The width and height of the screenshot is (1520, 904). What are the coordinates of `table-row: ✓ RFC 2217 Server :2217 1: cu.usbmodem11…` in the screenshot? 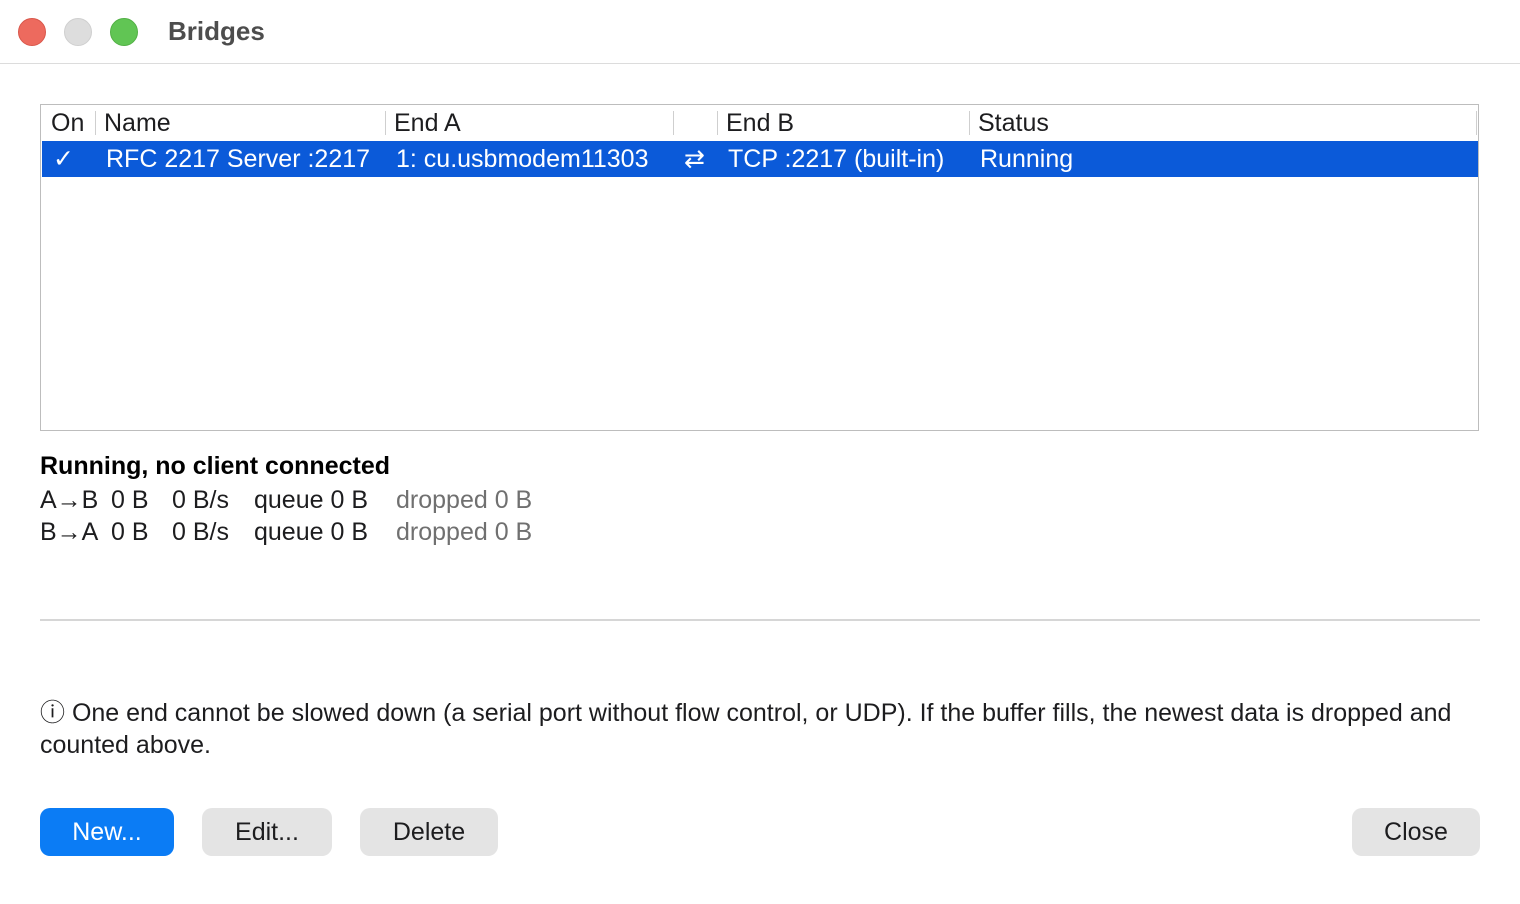 It's located at (760, 159).